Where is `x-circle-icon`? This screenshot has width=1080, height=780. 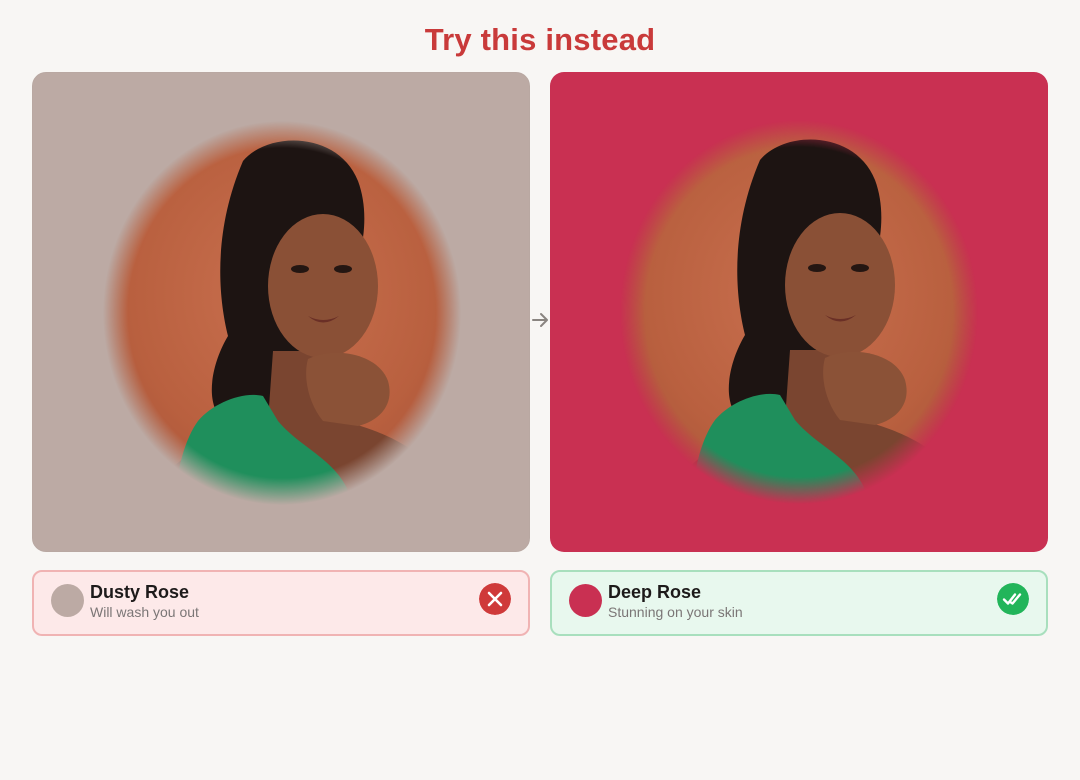
x-circle-icon is located at coordinates (495, 599).